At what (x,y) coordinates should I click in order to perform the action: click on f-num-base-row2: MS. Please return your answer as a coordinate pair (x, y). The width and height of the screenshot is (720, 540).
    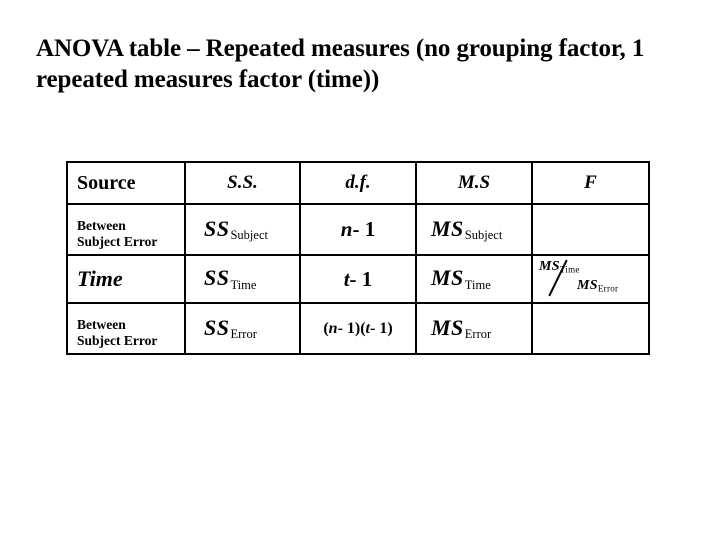
    Looking at the image, I should click on (549, 266).